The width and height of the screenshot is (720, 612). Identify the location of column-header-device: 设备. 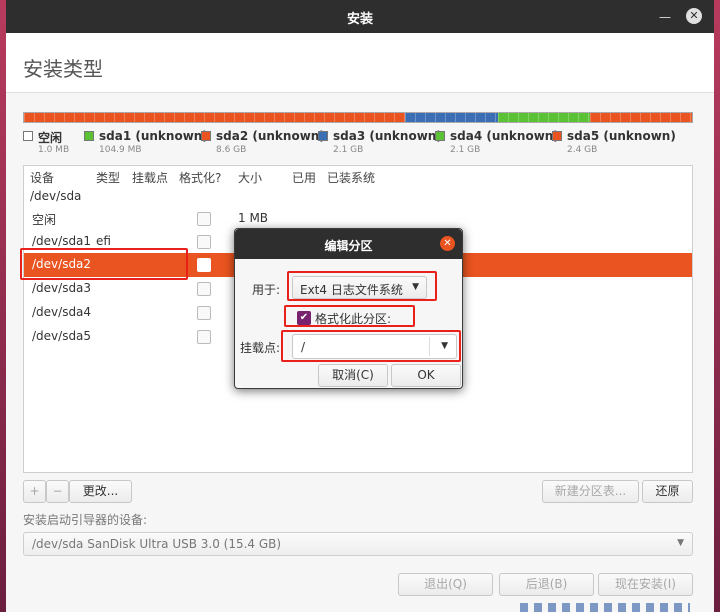
(42, 177).